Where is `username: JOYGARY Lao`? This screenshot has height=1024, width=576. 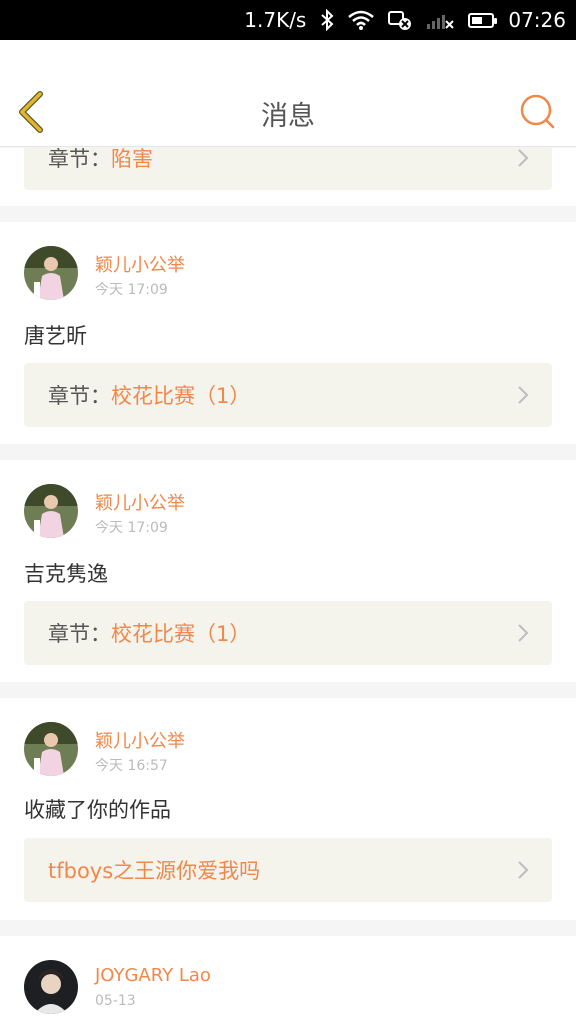 username: JOYGARY Lao is located at coordinates (153, 975).